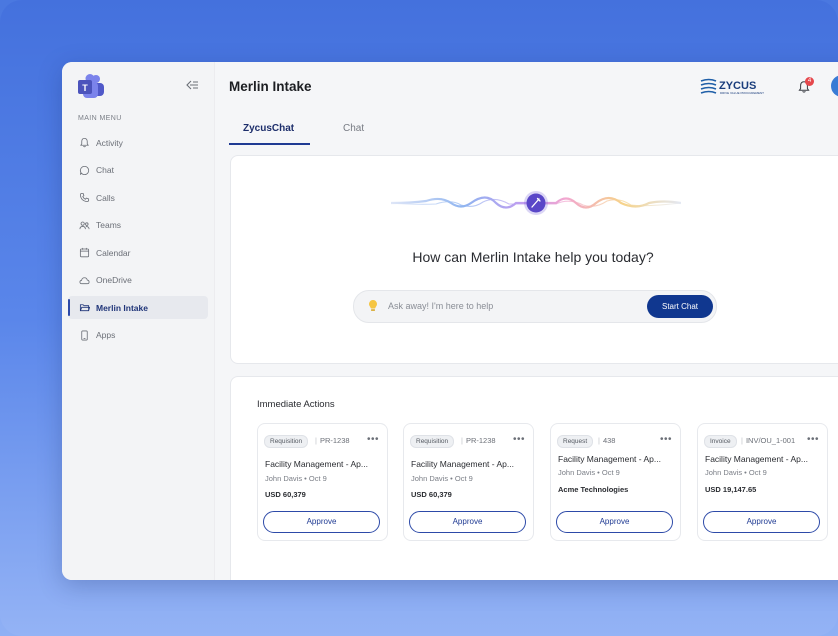  Describe the element at coordinates (593, 489) in the screenshot. I see `card-supplier: Acme Technologies` at that location.